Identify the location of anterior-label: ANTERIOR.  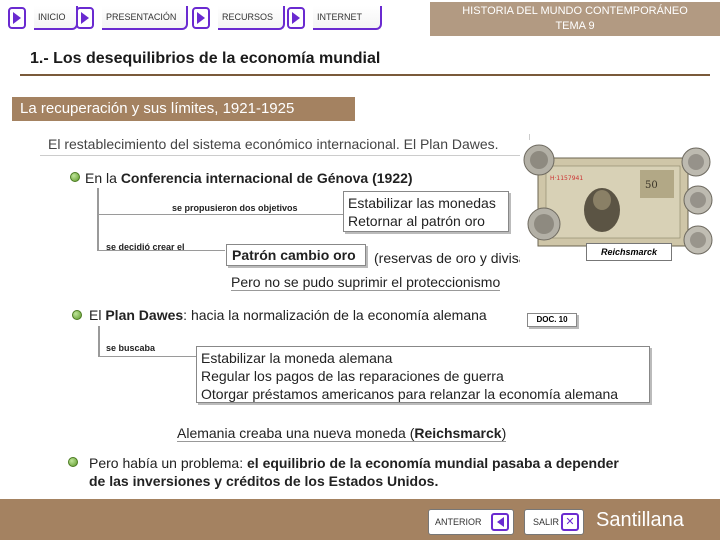
(458, 522).